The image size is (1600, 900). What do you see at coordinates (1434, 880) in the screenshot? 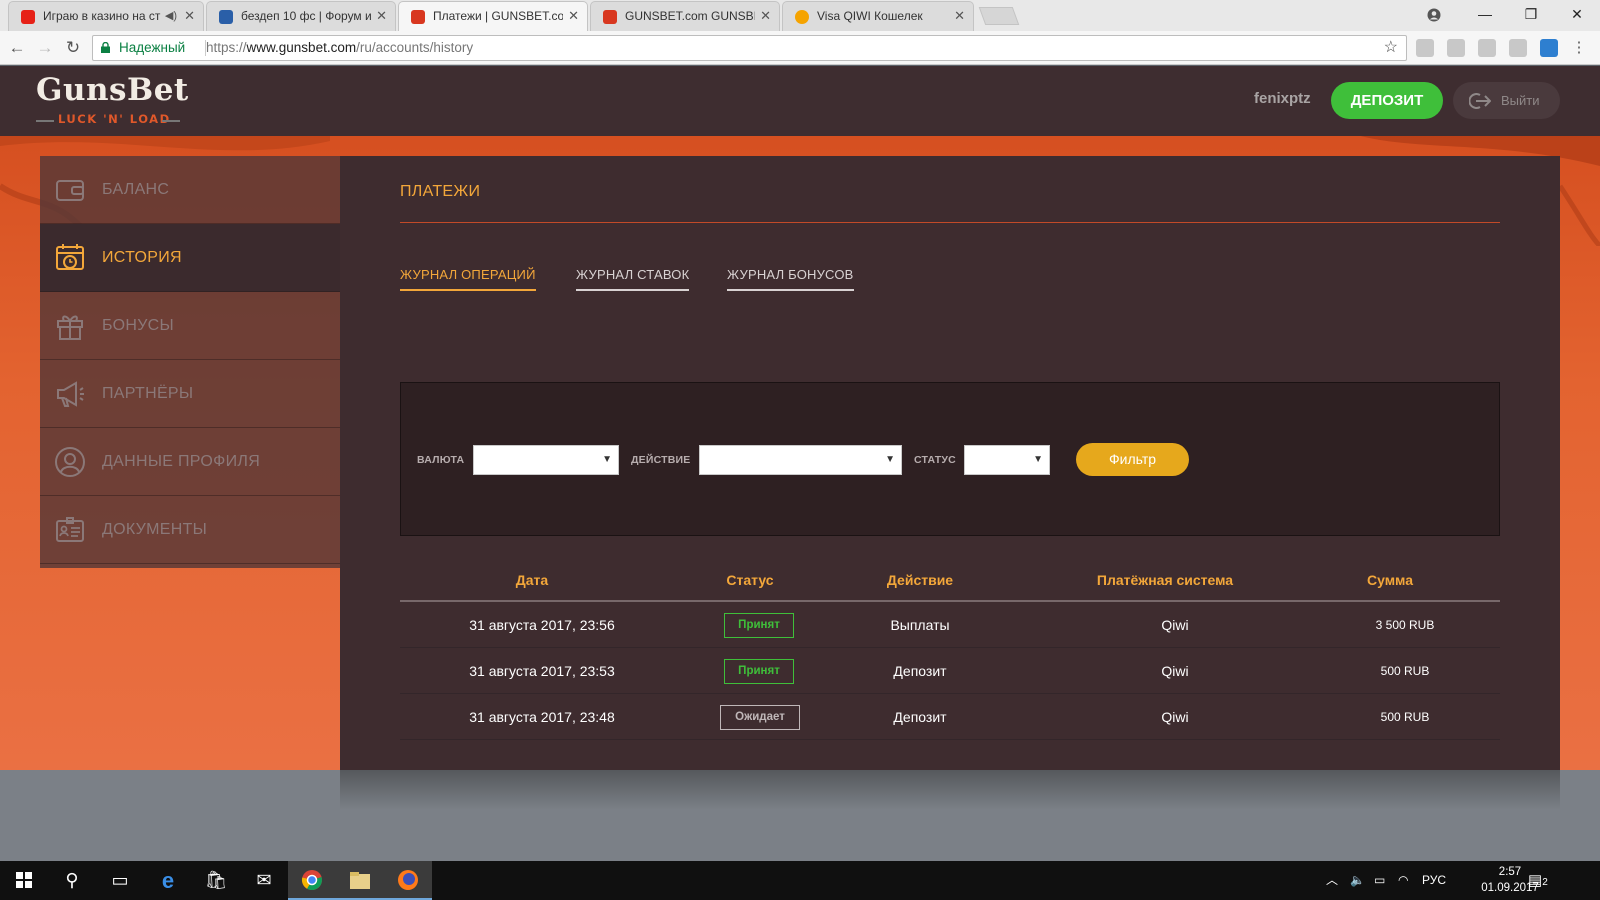
I see `language-indicator: РУС` at bounding box center [1434, 880].